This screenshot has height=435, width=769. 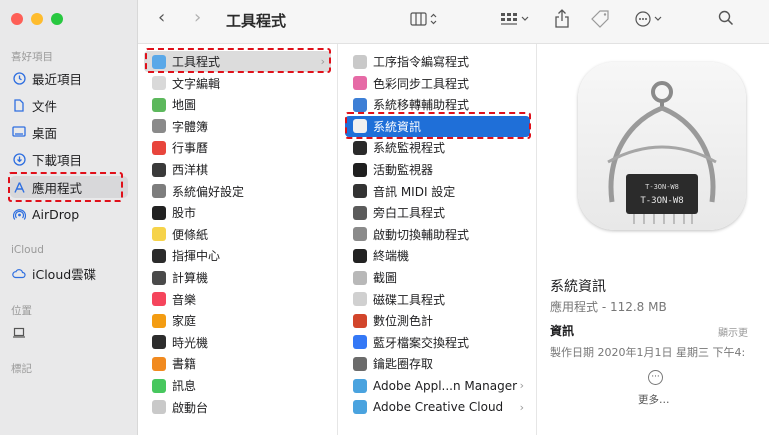 I want to click on sidebar-item-desktop: 桌面, so click(x=69, y=132).